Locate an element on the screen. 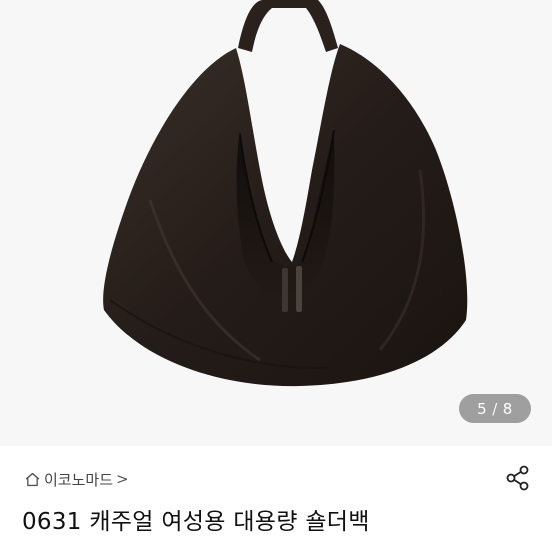  chevron-right-icon: > is located at coordinates (122, 479).